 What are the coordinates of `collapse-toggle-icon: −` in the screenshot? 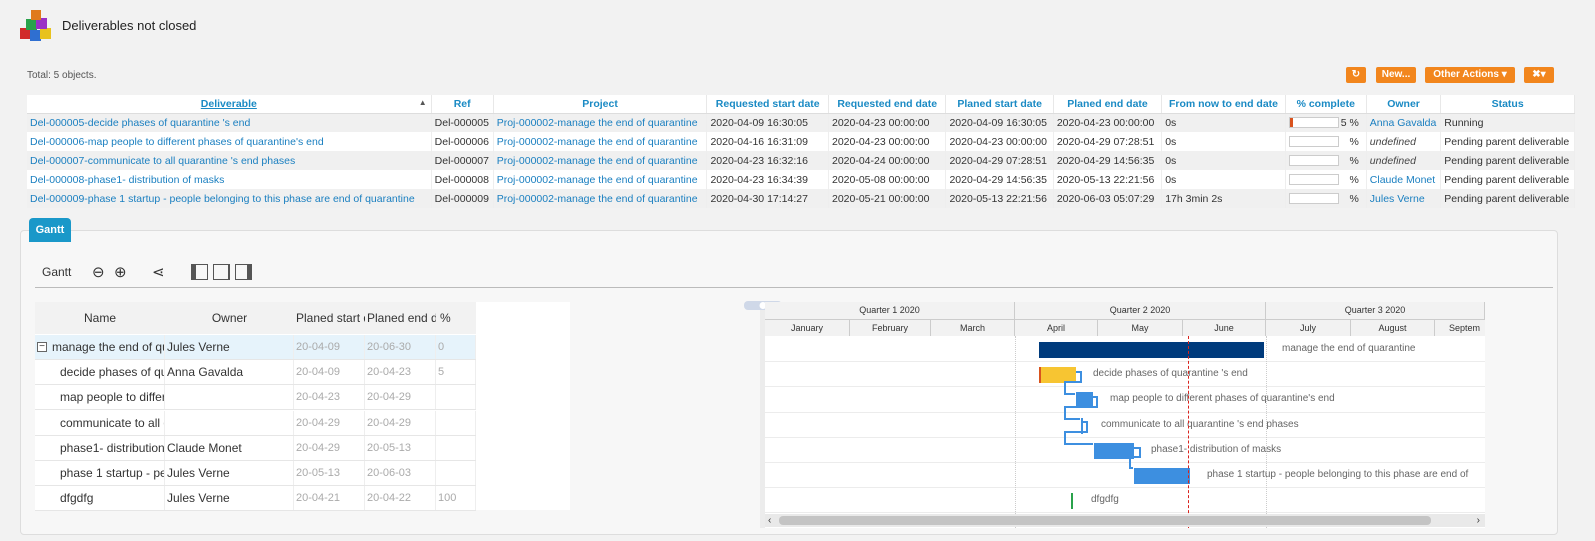 It's located at (42, 347).